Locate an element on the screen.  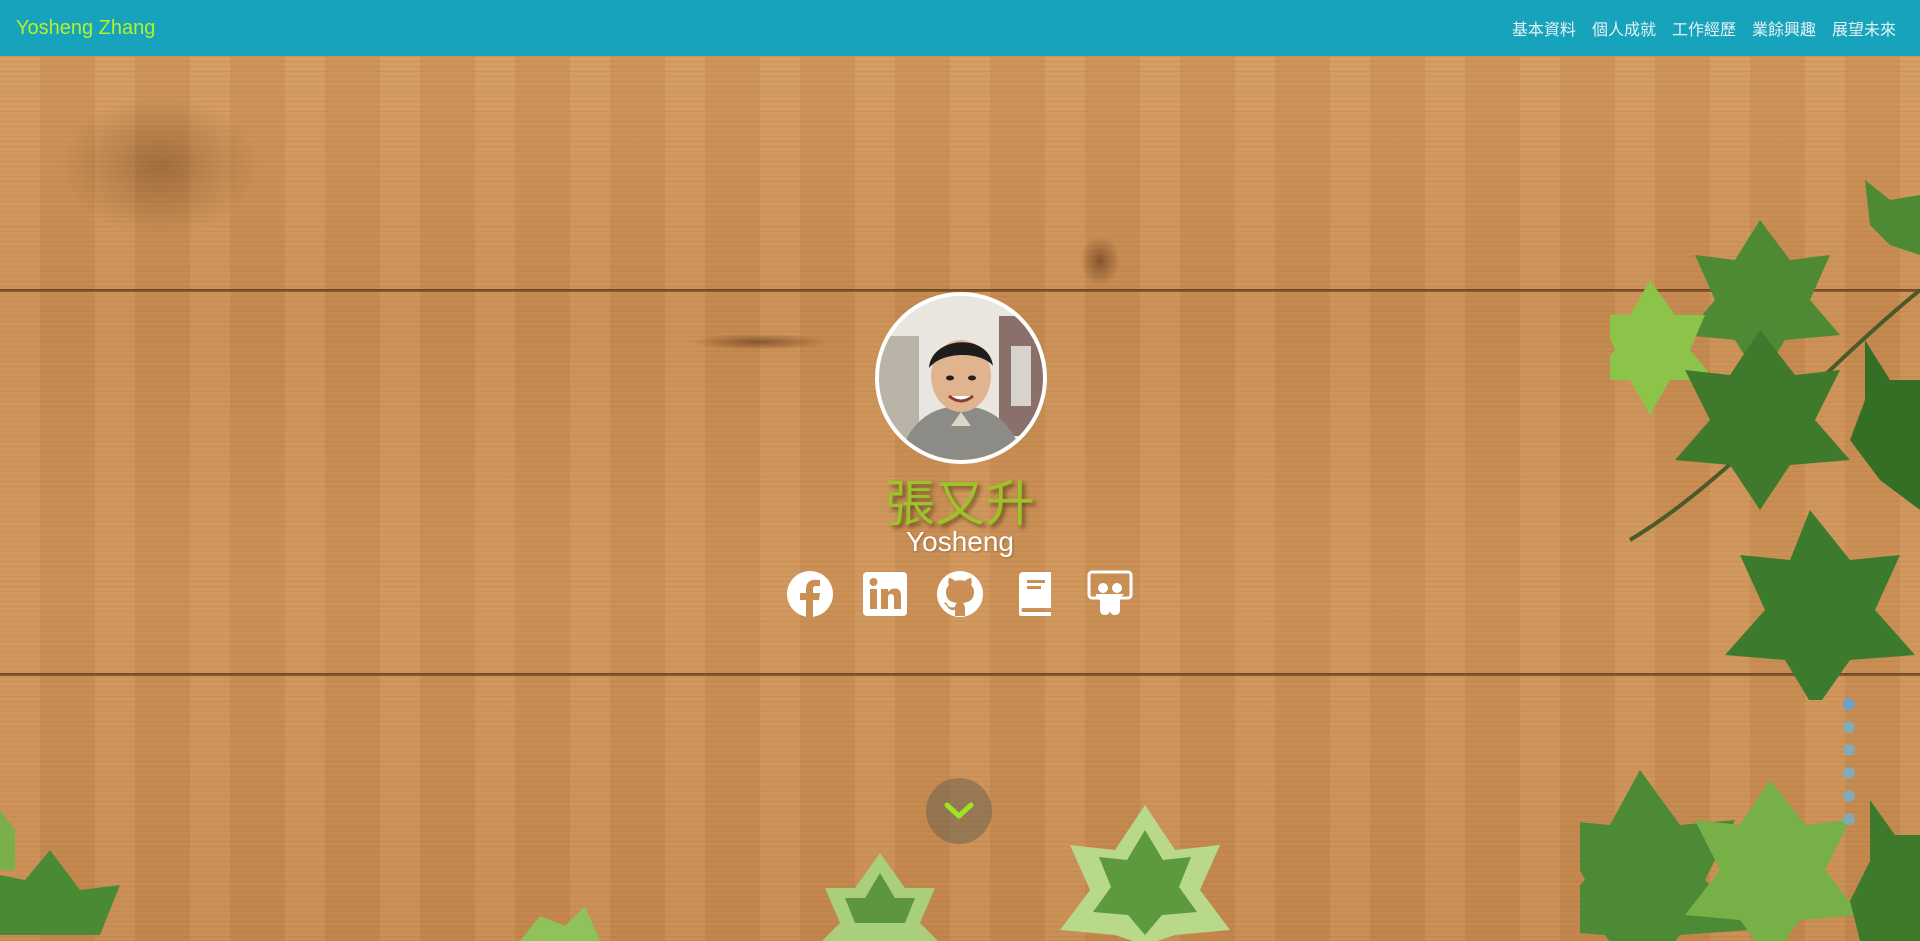
chevron-down-icon is located at coordinates (959, 810).